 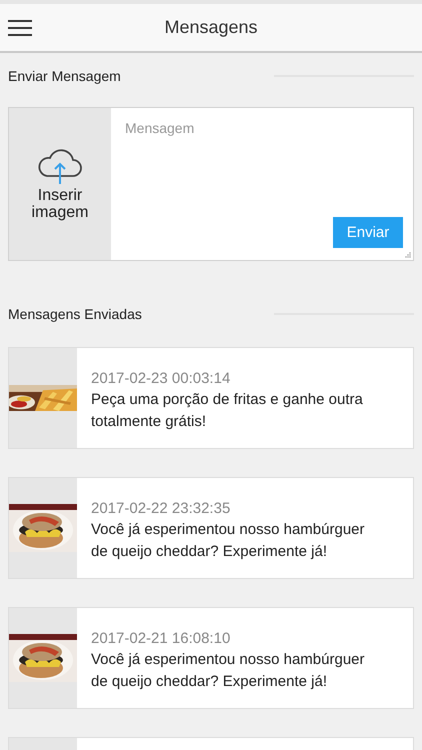 What do you see at coordinates (20, 27) in the screenshot?
I see `menu-icon` at bounding box center [20, 27].